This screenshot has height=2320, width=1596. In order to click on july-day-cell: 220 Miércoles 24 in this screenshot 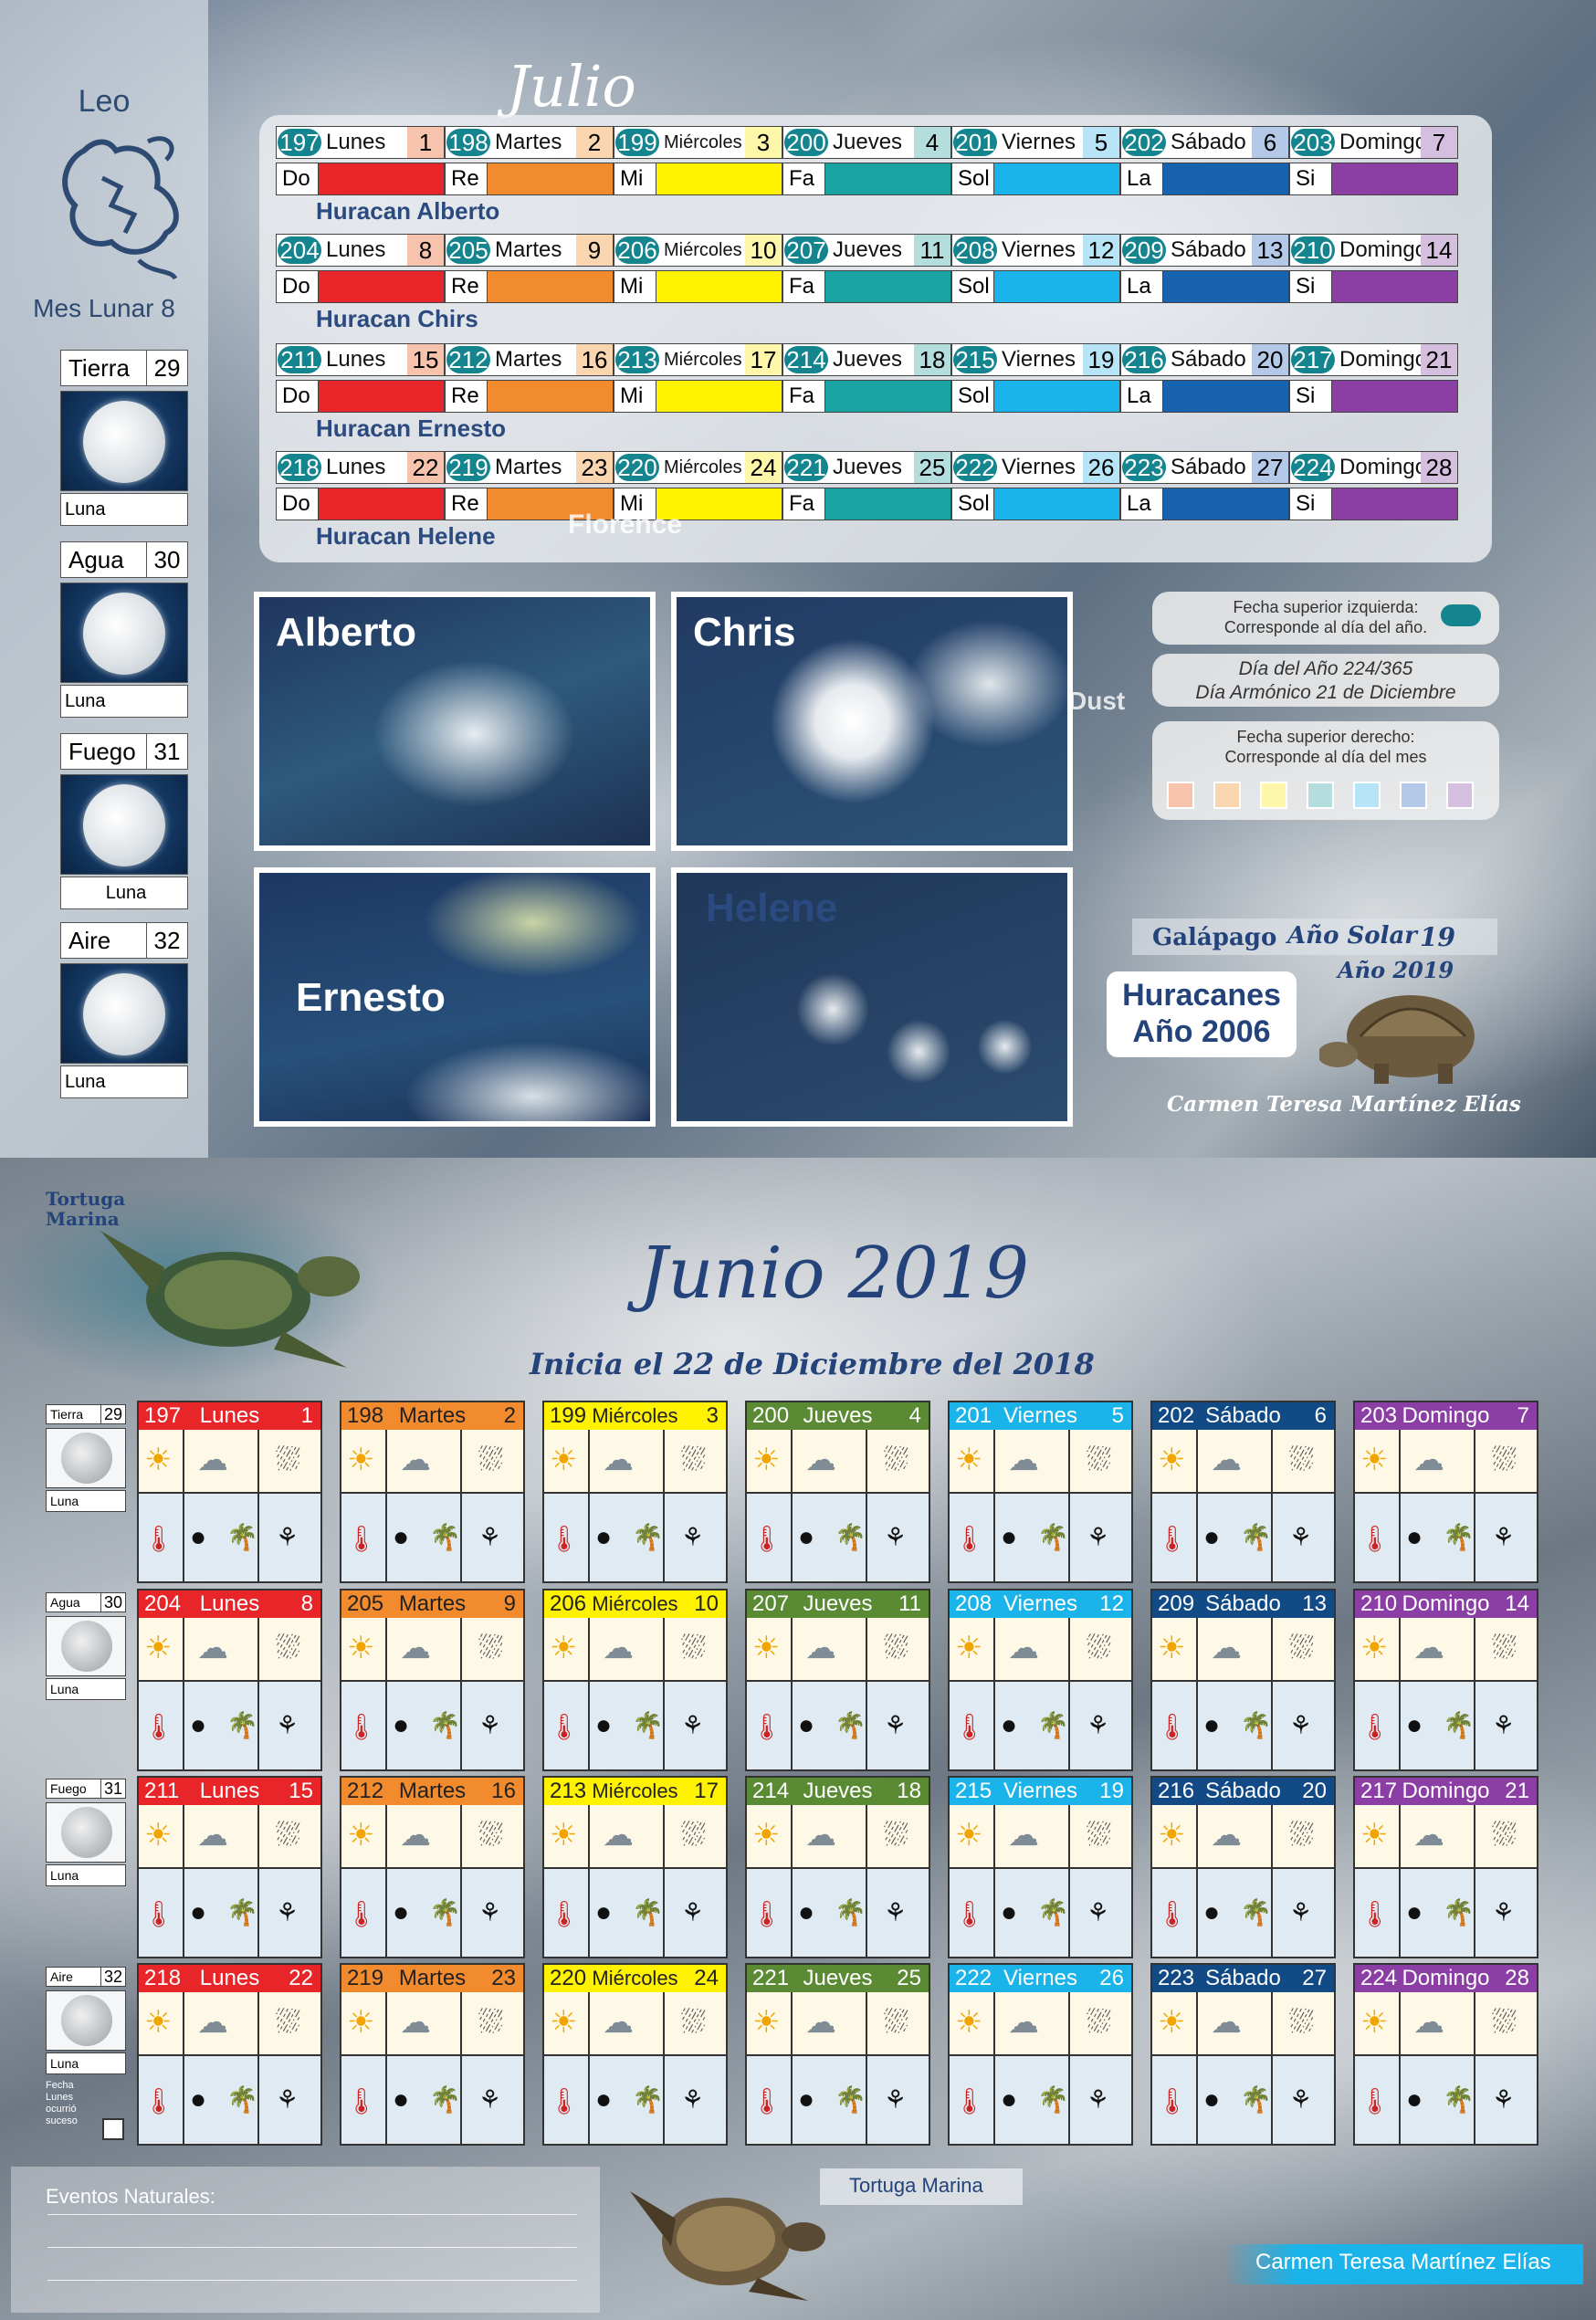, I will do `click(698, 467)`.